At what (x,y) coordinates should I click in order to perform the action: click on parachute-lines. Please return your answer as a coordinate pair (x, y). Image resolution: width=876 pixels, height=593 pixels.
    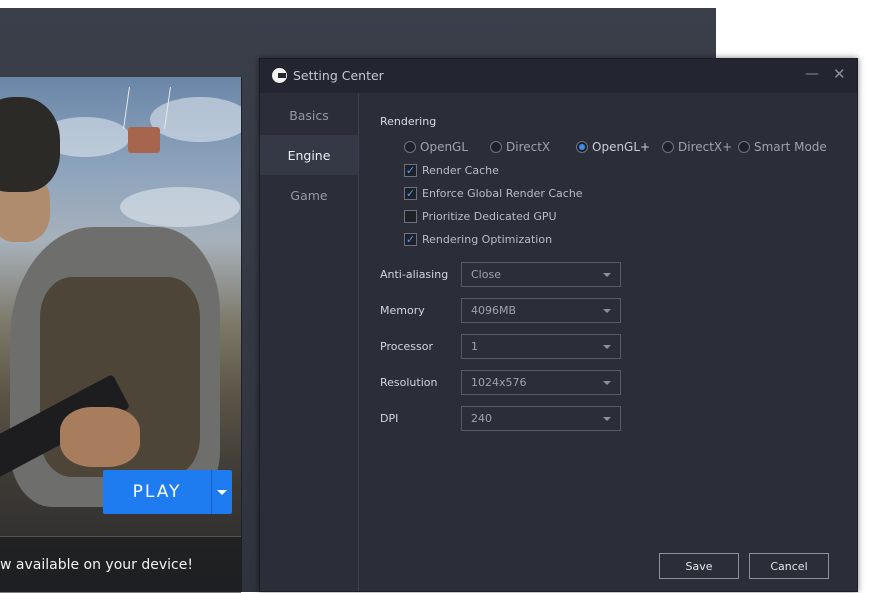
    Looking at the image, I should click on (147, 108).